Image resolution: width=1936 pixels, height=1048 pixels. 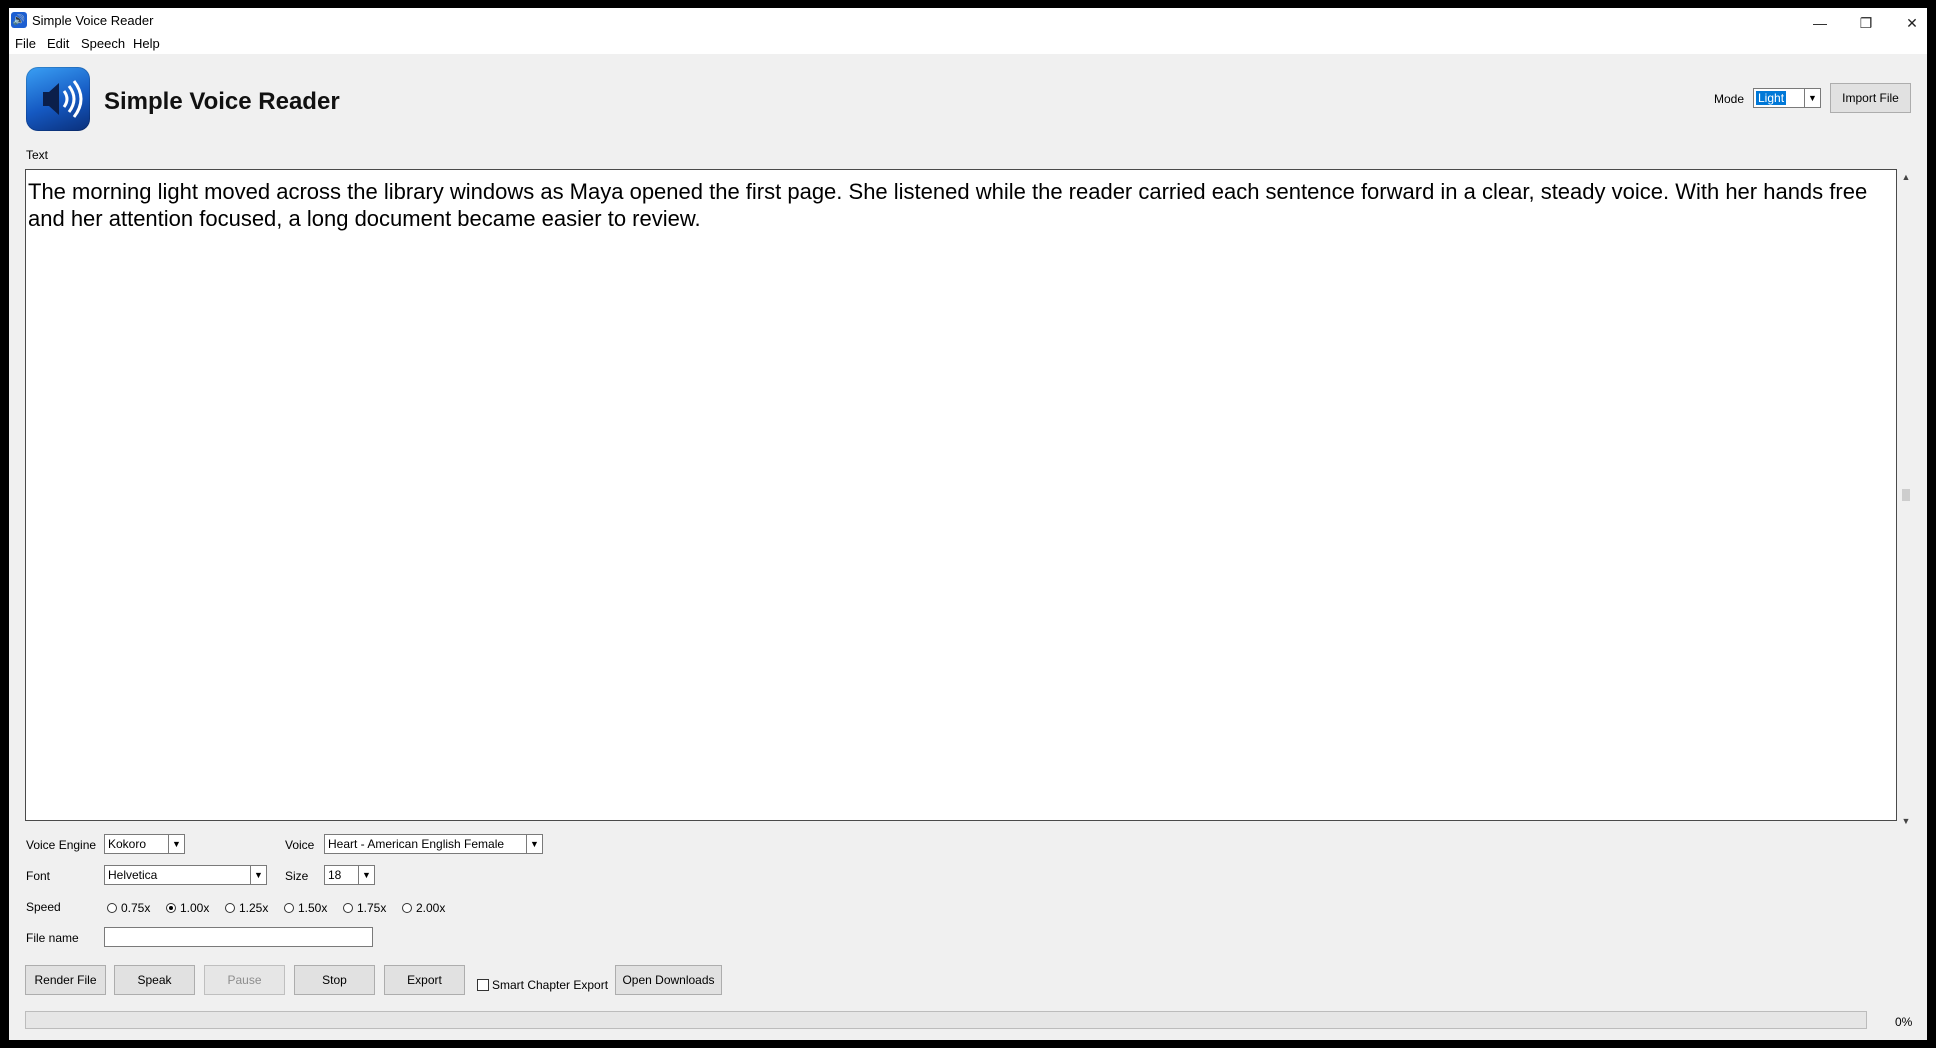 I want to click on speed-label: Speed, so click(x=43, y=907).